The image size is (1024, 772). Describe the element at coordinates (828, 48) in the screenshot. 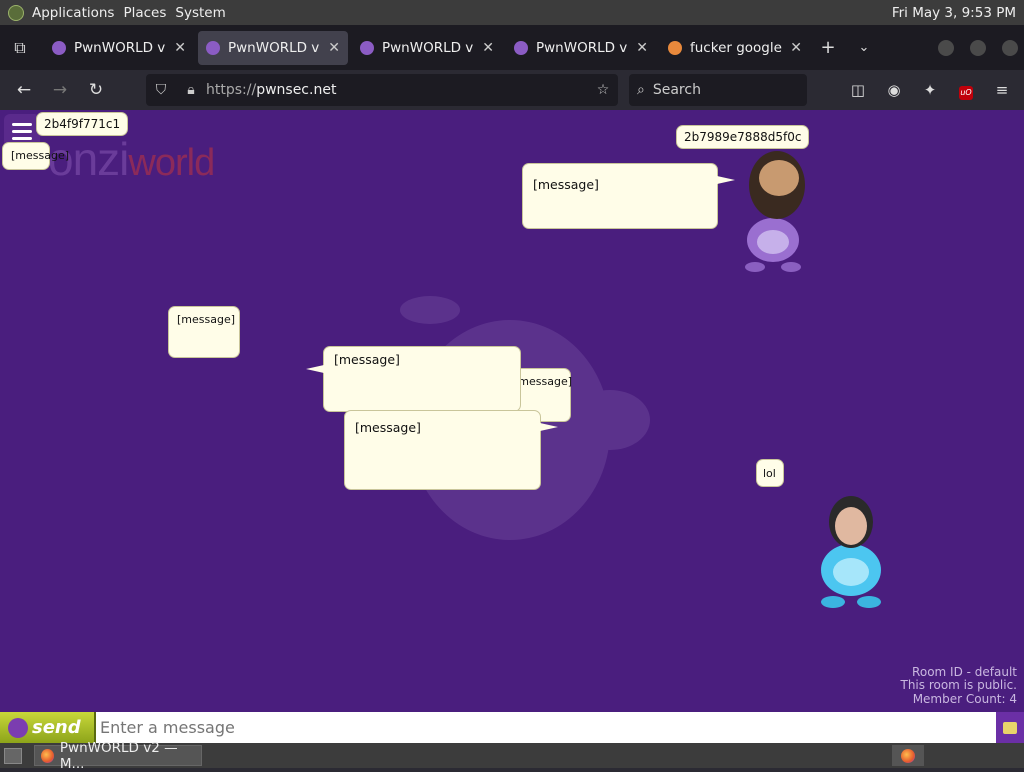

I see `new-tab-icon: +` at that location.